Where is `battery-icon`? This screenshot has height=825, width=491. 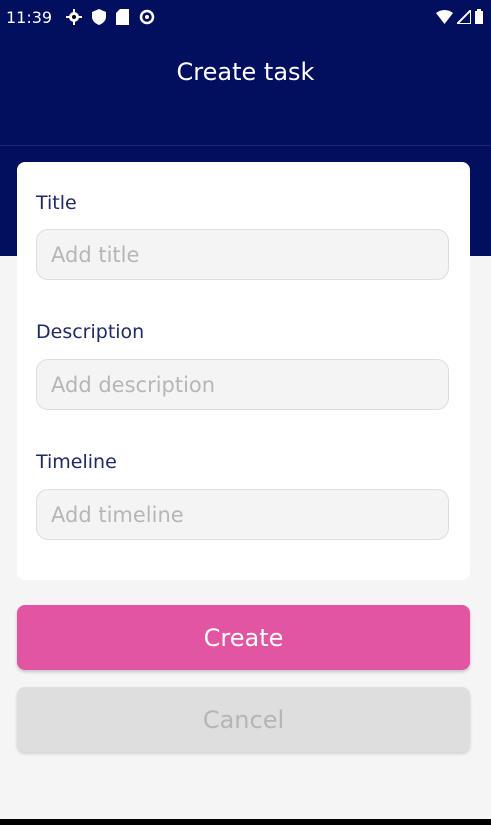
battery-icon is located at coordinates (479, 16).